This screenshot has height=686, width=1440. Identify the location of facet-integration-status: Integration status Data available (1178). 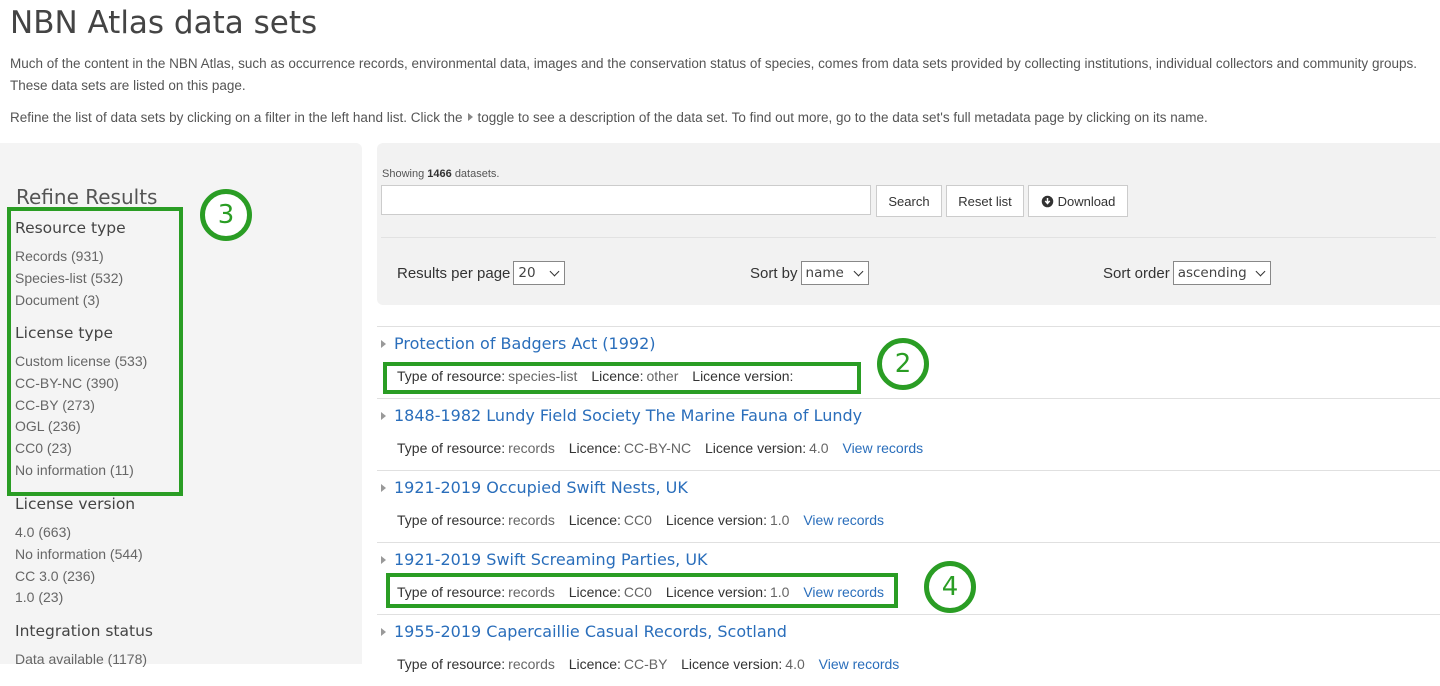
(84, 646).